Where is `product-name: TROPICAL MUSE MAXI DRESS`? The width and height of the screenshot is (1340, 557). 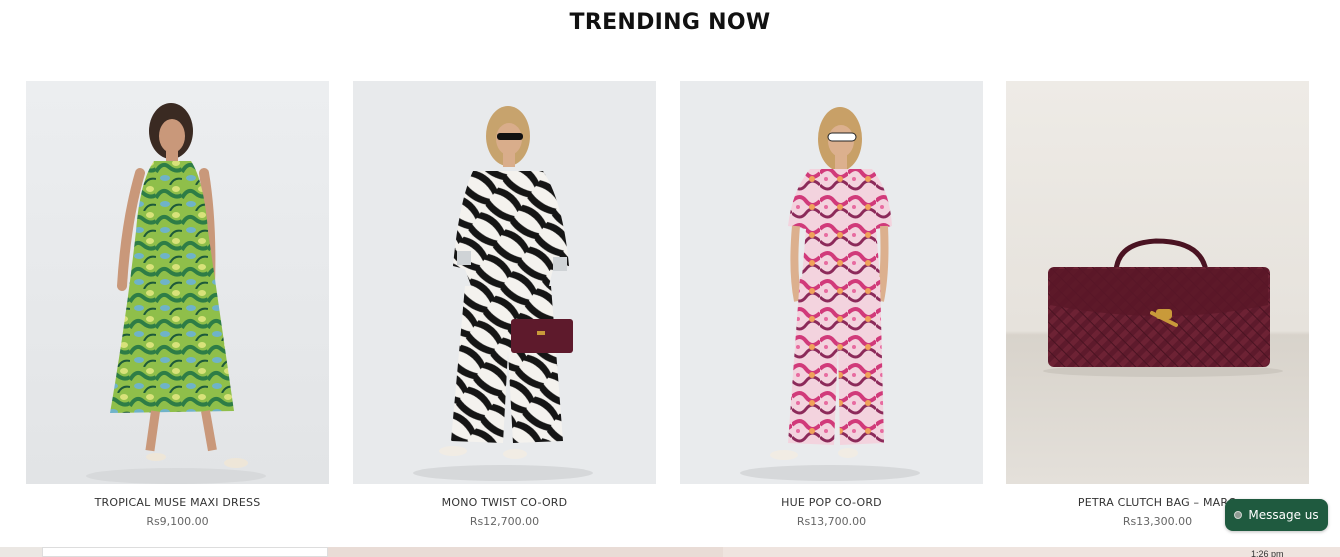
product-name: TROPICAL MUSE MAXI DRESS is located at coordinates (177, 502).